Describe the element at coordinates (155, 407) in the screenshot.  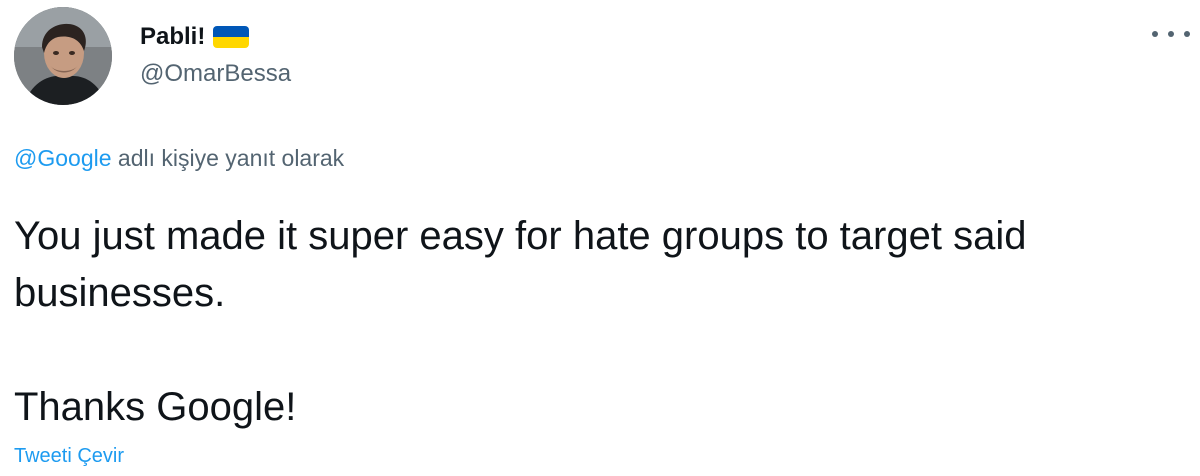
I see `tweet-text-line: Thanks Google!` at that location.